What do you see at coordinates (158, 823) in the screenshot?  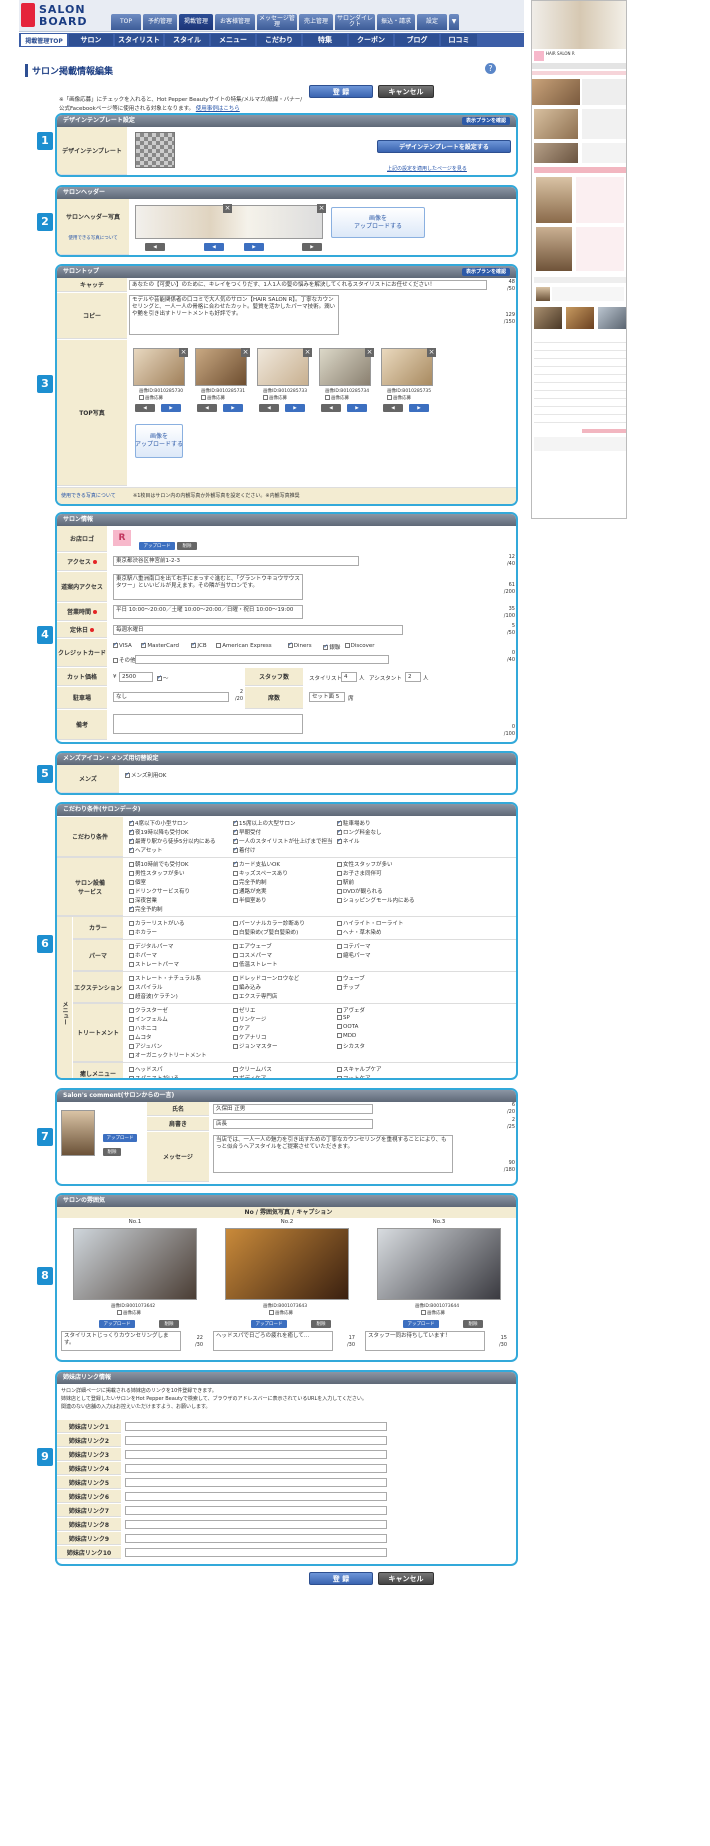 I see `kodawari-checkbox: 4席以下の小型サロン` at bounding box center [158, 823].